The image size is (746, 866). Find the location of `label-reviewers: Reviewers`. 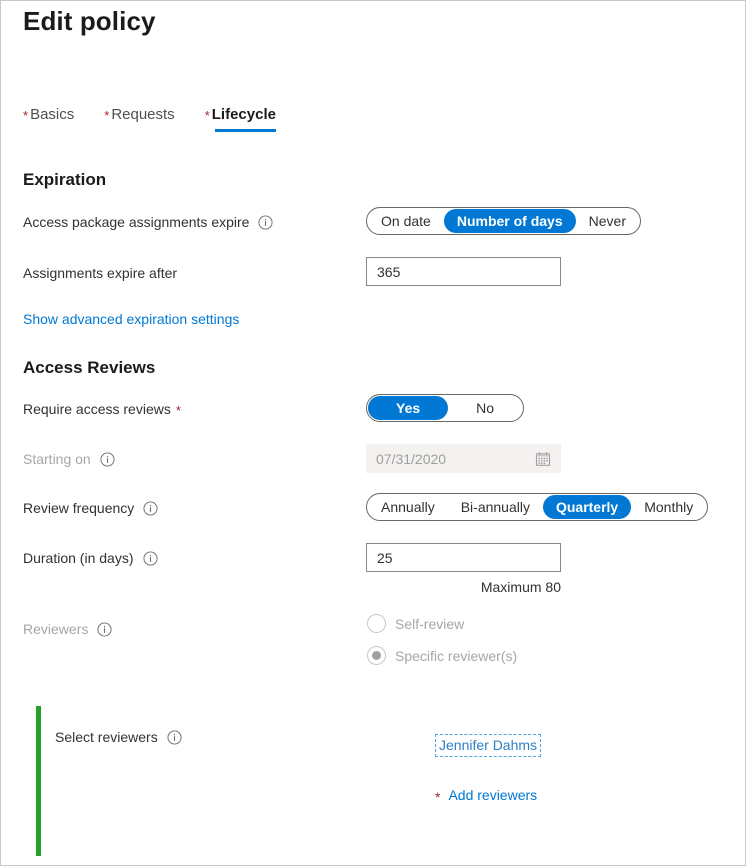

label-reviewers: Reviewers is located at coordinates (67, 629).